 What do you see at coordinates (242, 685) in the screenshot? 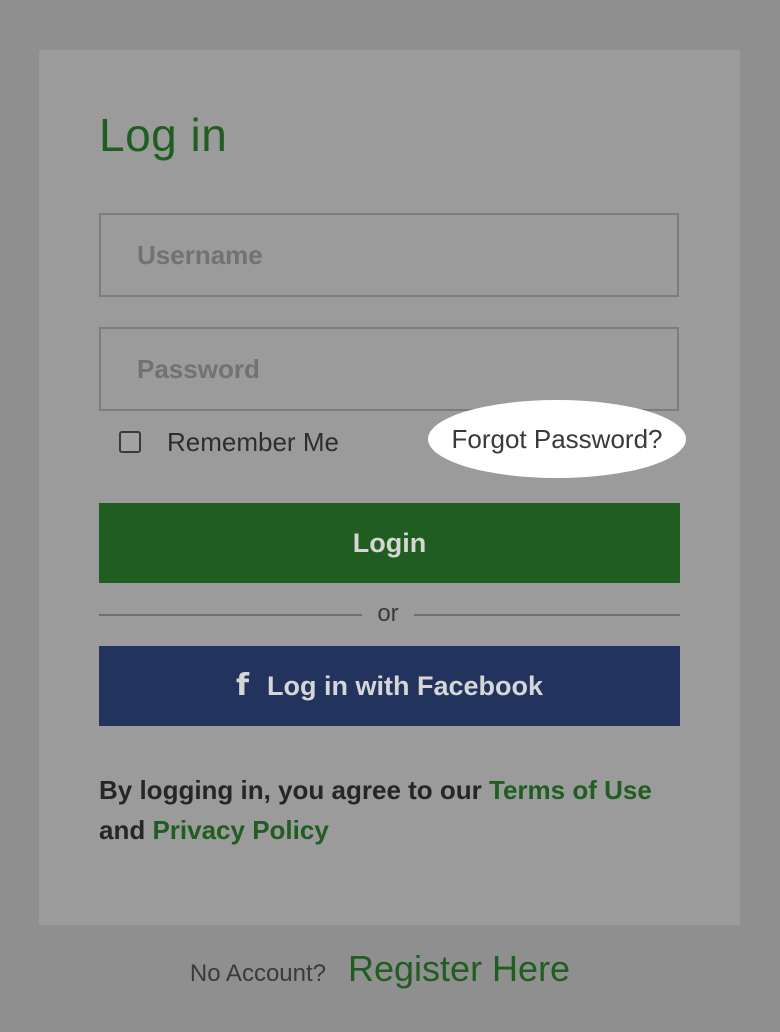
I see `facebook-f-icon: f` at bounding box center [242, 685].